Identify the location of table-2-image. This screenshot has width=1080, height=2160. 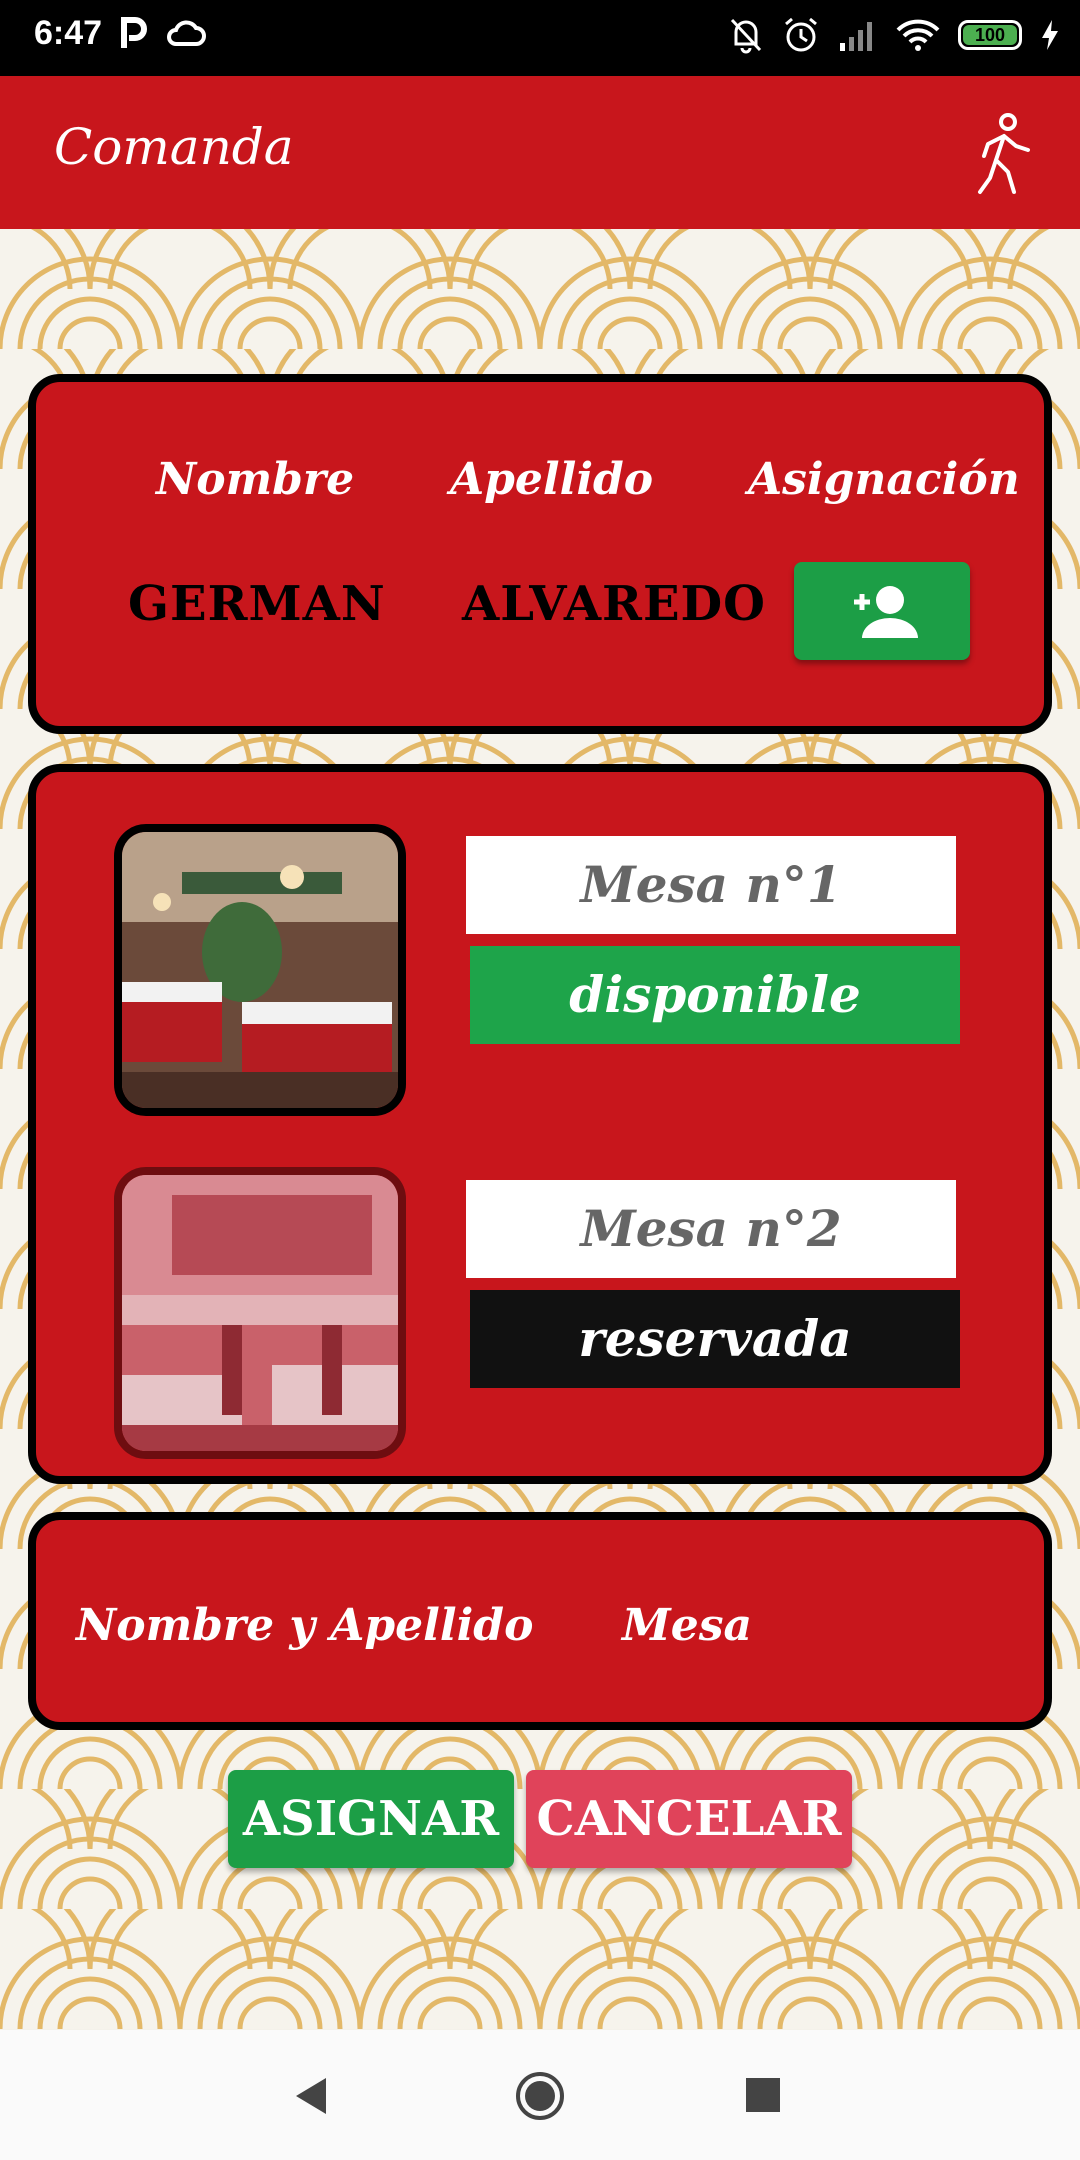
(260, 1313).